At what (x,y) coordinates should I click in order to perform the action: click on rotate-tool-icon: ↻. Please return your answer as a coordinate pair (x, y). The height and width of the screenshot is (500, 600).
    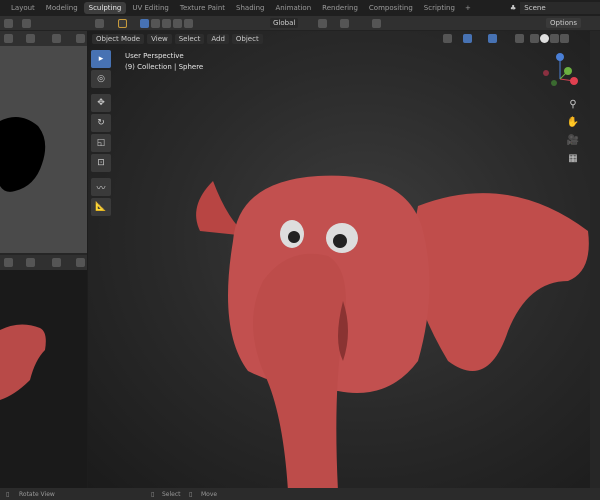
    Looking at the image, I should click on (101, 123).